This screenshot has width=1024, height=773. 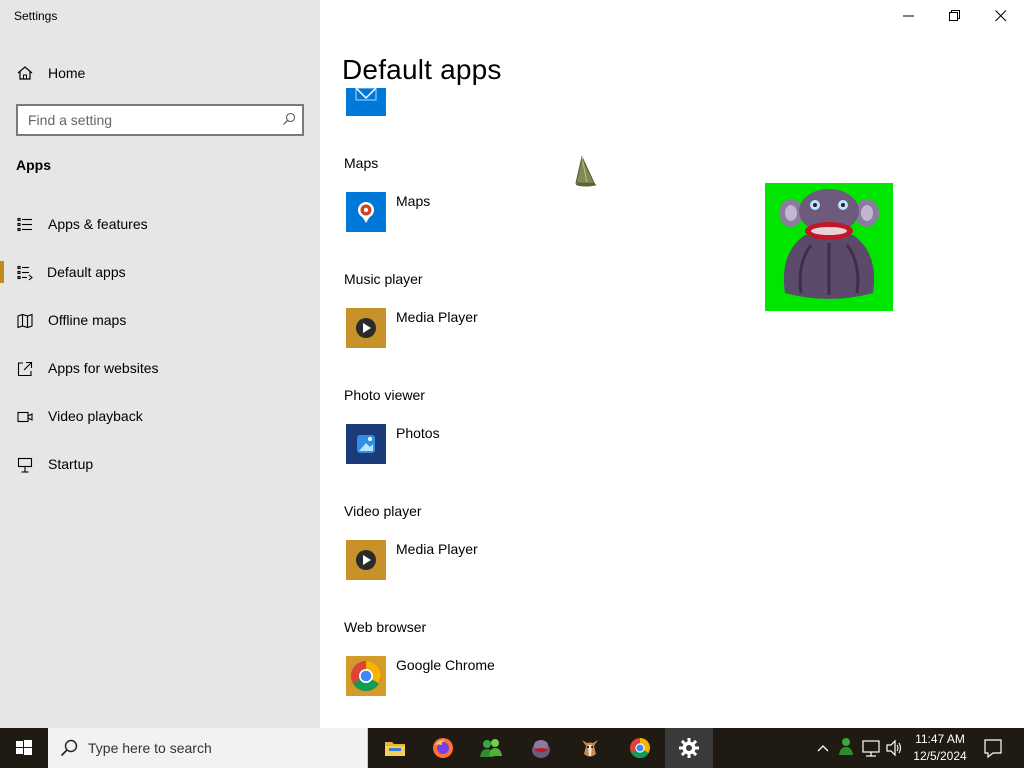 What do you see at coordinates (422, 69) in the screenshot?
I see `page-title: Default apps` at bounding box center [422, 69].